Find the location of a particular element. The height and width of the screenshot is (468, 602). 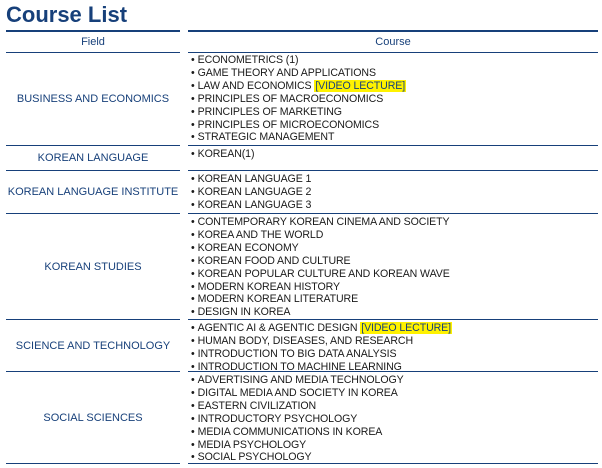

course-item: • KOREAN POPULAR CULTURE AND KOREAN WAVE is located at coordinates (394, 274).